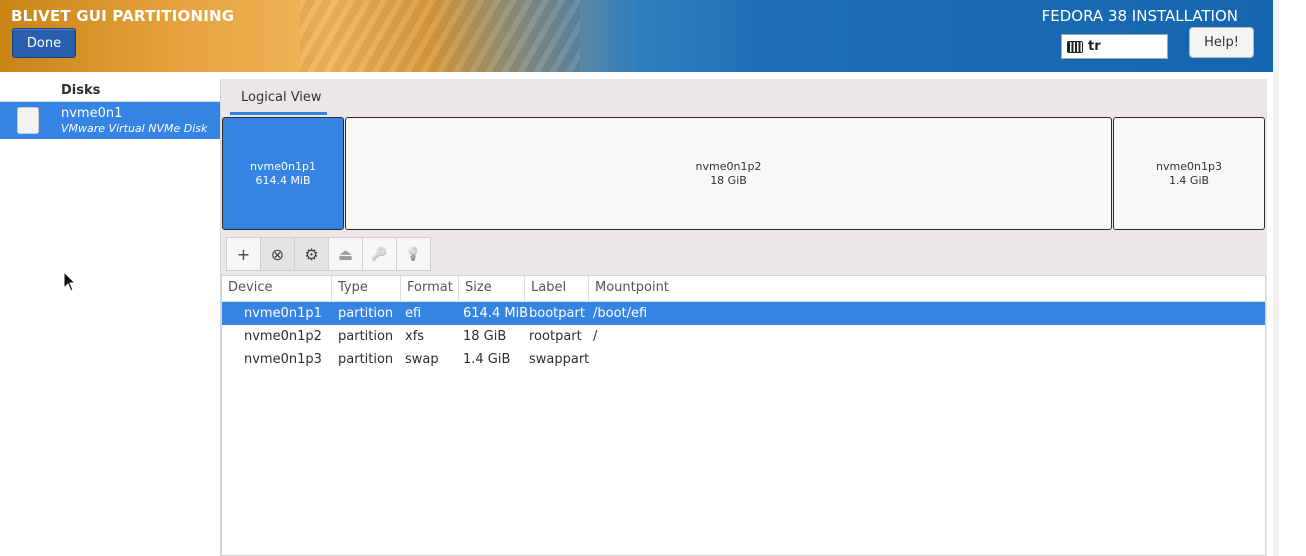 Image resolution: width=1306 pixels, height=556 pixels. Describe the element at coordinates (557, 288) in the screenshot. I see `column-header-label: Label` at that location.